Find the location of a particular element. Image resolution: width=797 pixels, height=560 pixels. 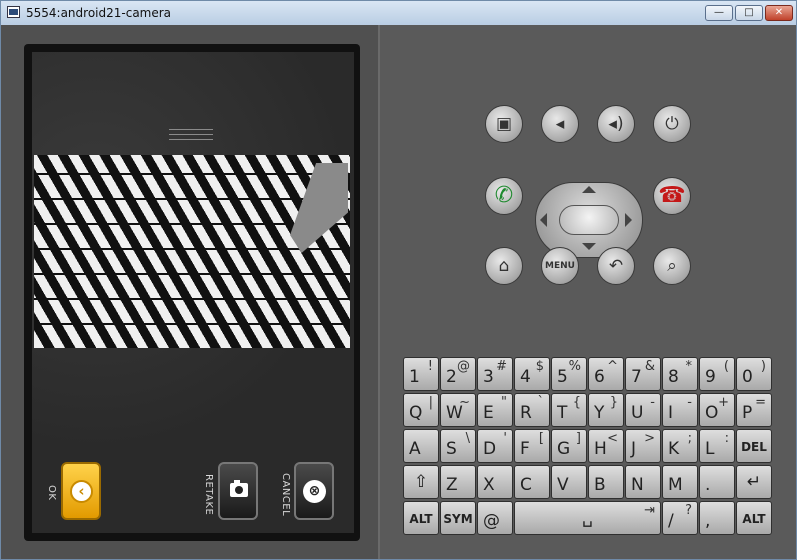

key-2: 2 @ is located at coordinates (458, 374).